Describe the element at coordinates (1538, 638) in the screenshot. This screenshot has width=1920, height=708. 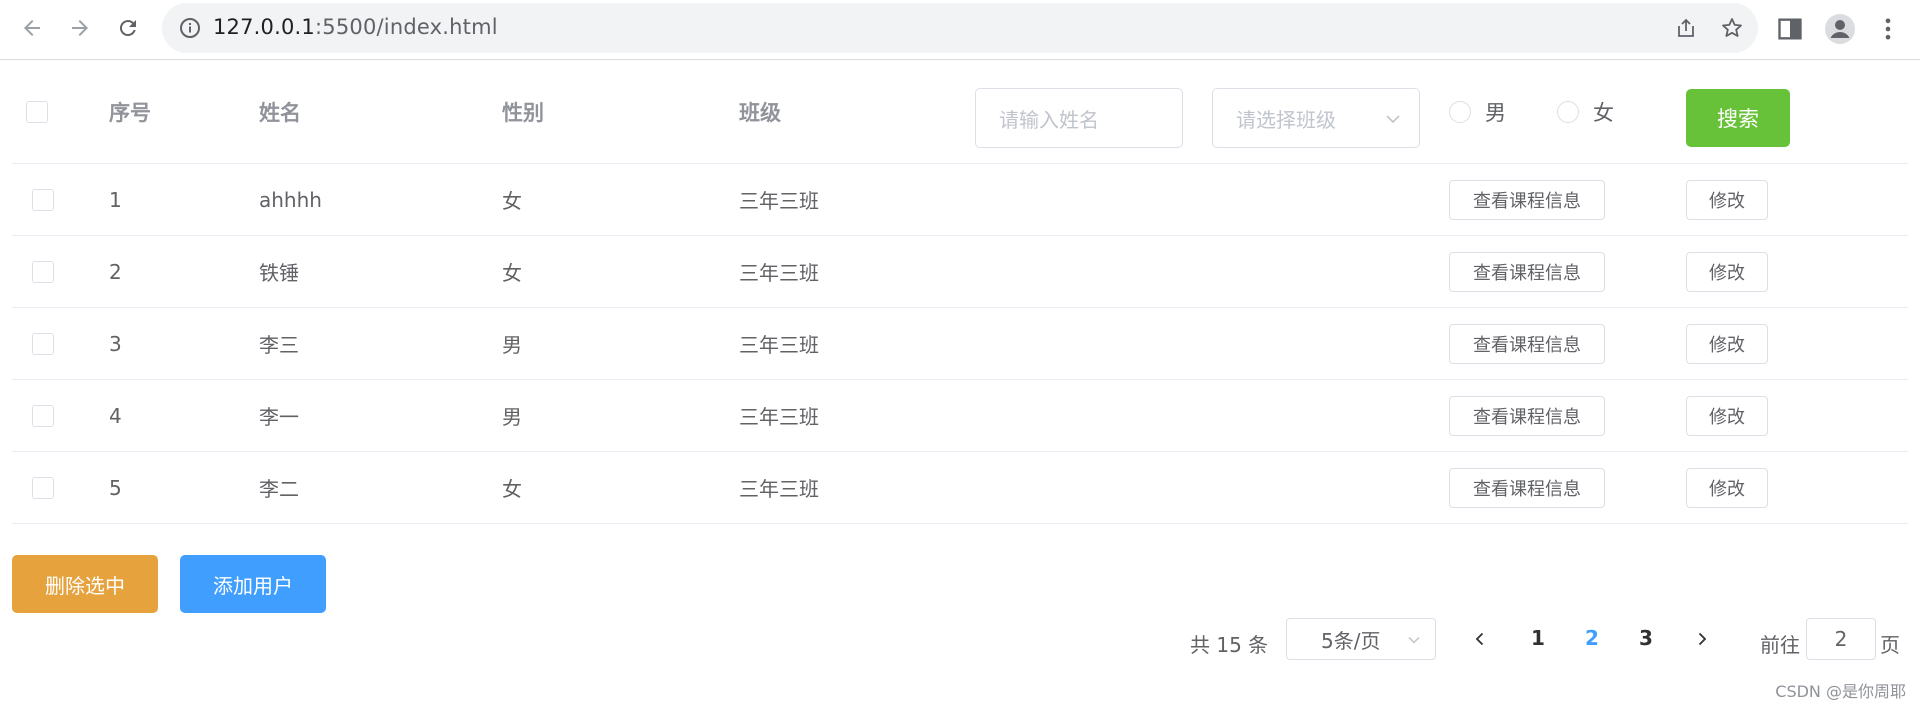
I see `page-number-1: 1` at that location.